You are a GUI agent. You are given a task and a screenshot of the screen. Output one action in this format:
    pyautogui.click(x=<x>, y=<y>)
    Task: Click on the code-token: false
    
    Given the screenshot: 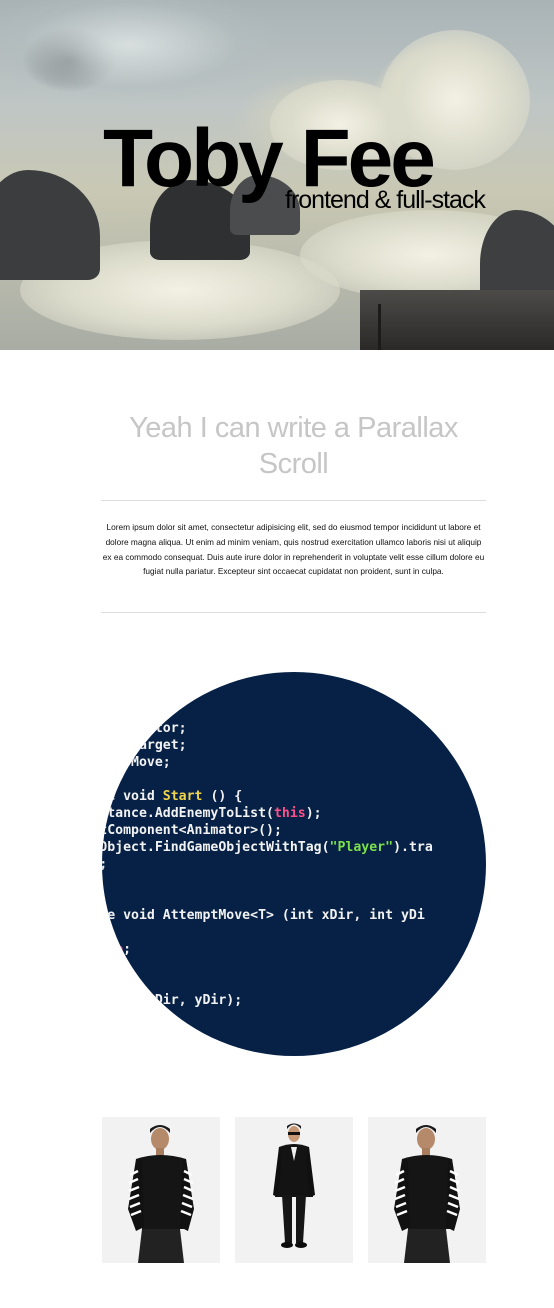 What is the action you would take?
    pyautogui.click(x=113, y=949)
    